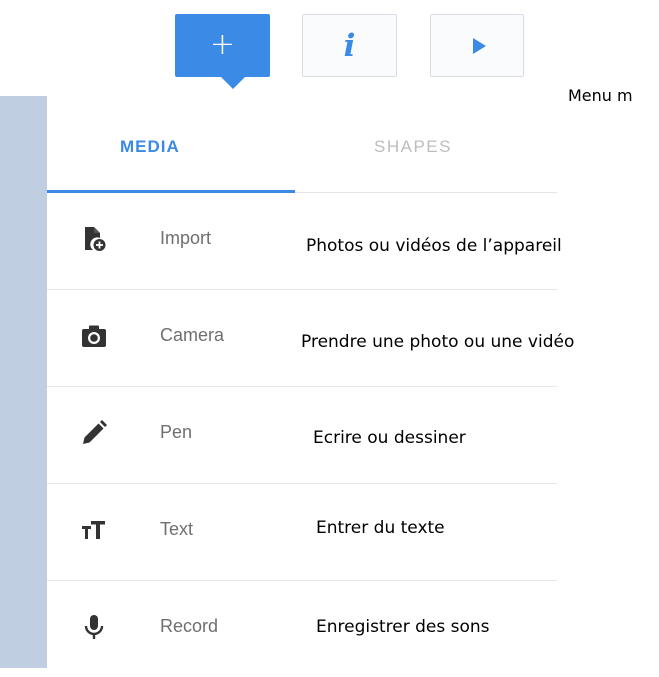  Describe the element at coordinates (403, 627) in the screenshot. I see `description-record: Enregistrer des sons` at that location.